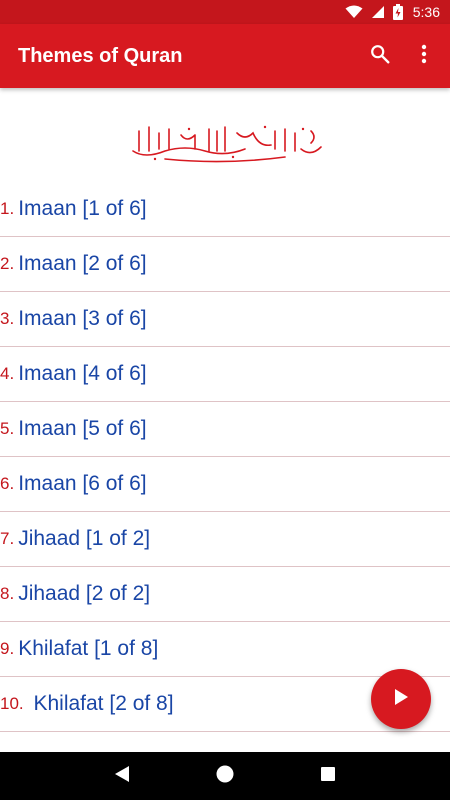 The height and width of the screenshot is (800, 450). I want to click on item-number: 10., so click(12, 703).